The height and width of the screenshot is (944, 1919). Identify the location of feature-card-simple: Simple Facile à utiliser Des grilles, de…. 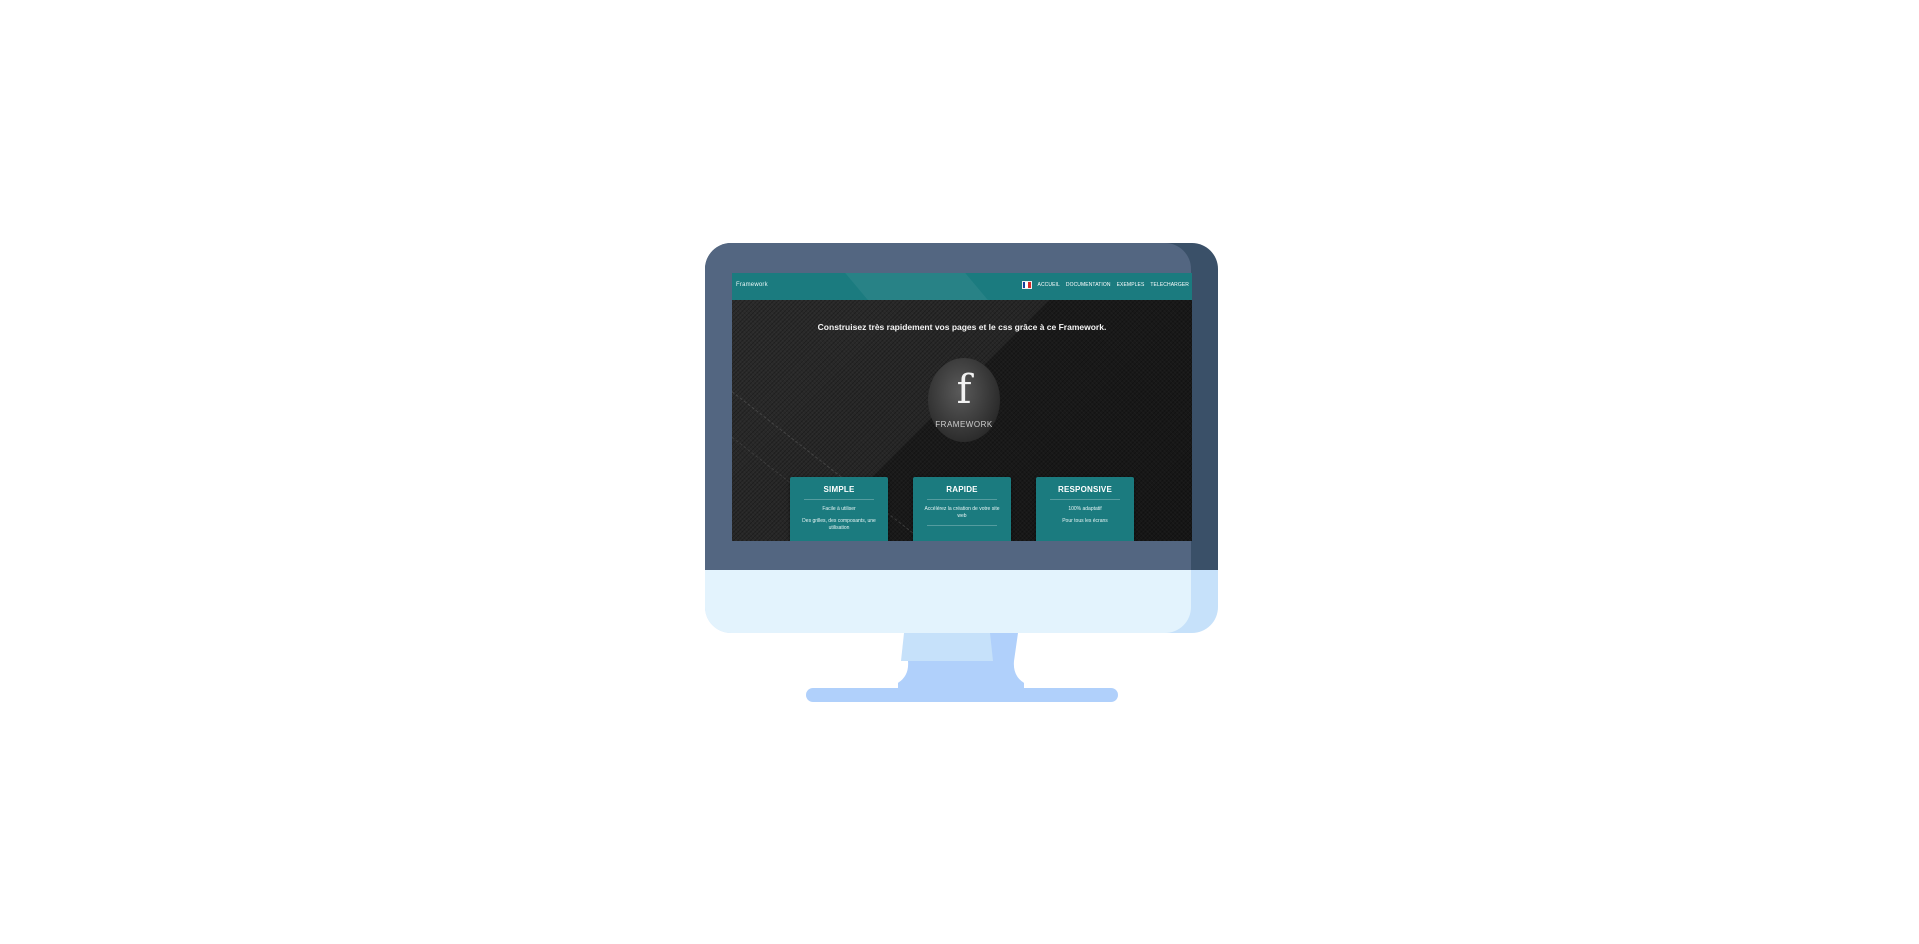
(839, 509).